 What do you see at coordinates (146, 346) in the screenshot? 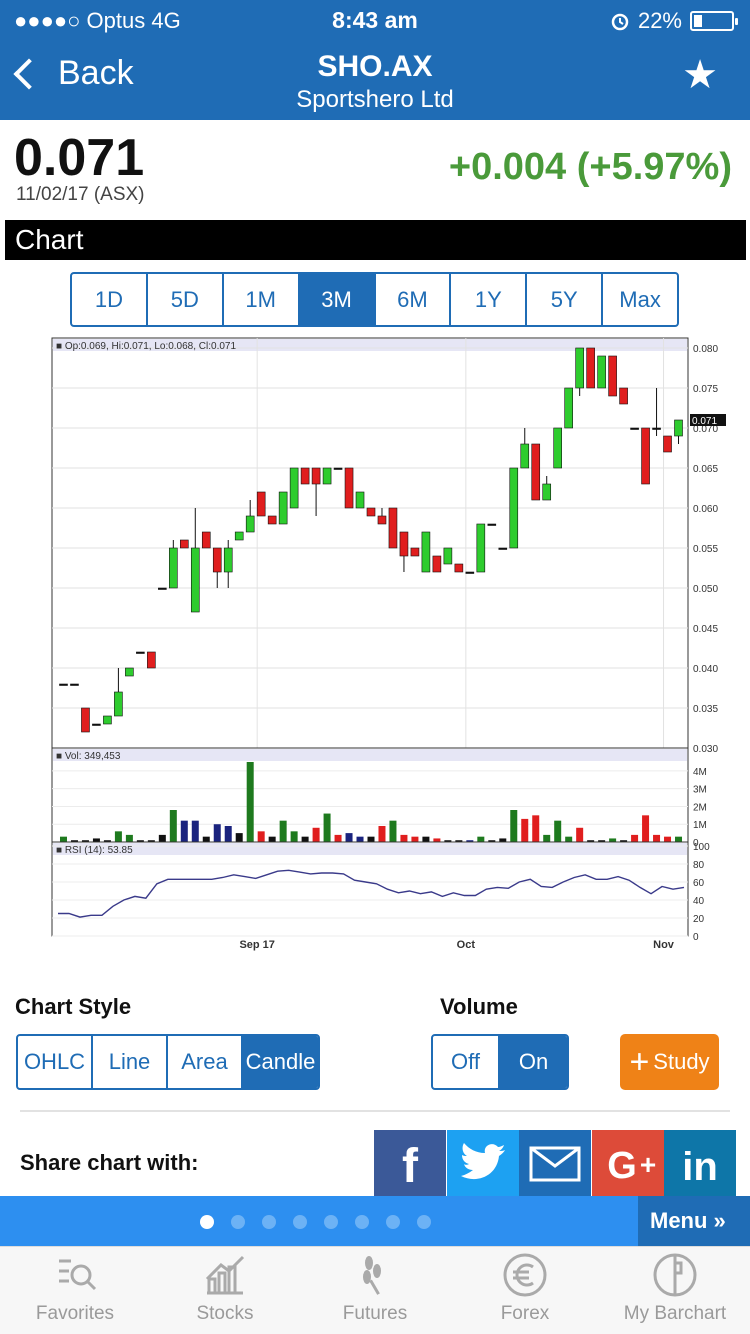
I see `price-legend: ■ Op:0.069, Hi:0.071, Lo:0.068, Cl:0.071` at bounding box center [146, 346].